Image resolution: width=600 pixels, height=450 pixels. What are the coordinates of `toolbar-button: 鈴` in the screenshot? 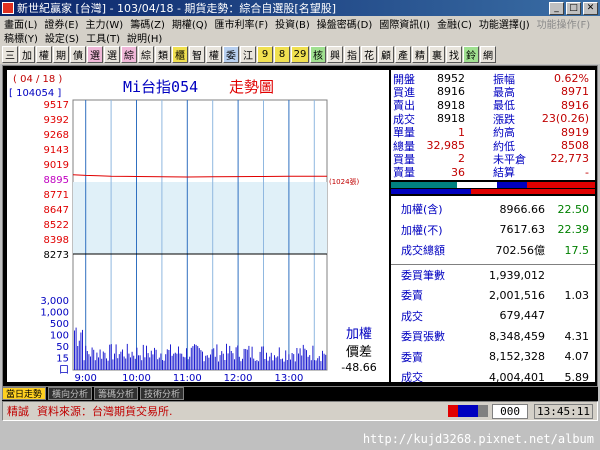 It's located at (471, 54).